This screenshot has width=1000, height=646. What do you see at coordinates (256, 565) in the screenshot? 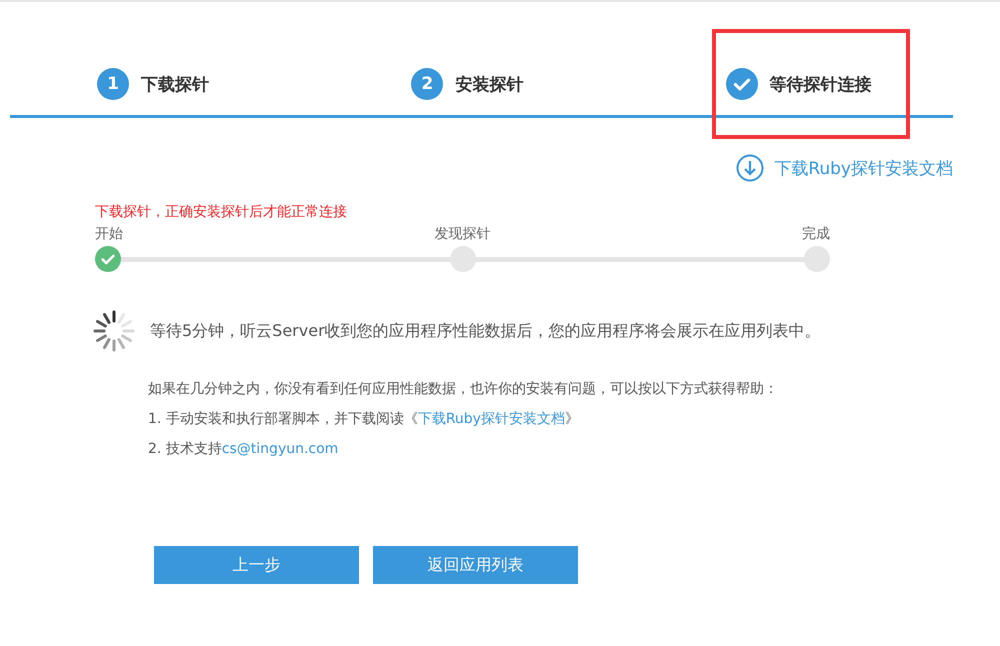
I see `action-button: 上一步` at bounding box center [256, 565].